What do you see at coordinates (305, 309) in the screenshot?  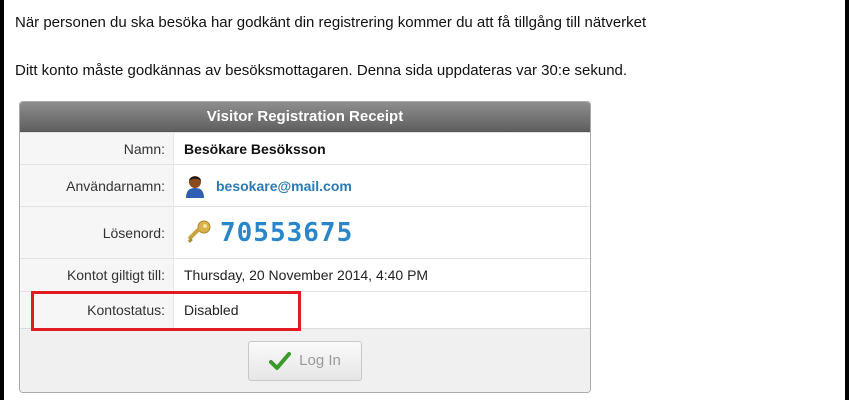 I see `status-row: Kontostatus: Disabled` at bounding box center [305, 309].